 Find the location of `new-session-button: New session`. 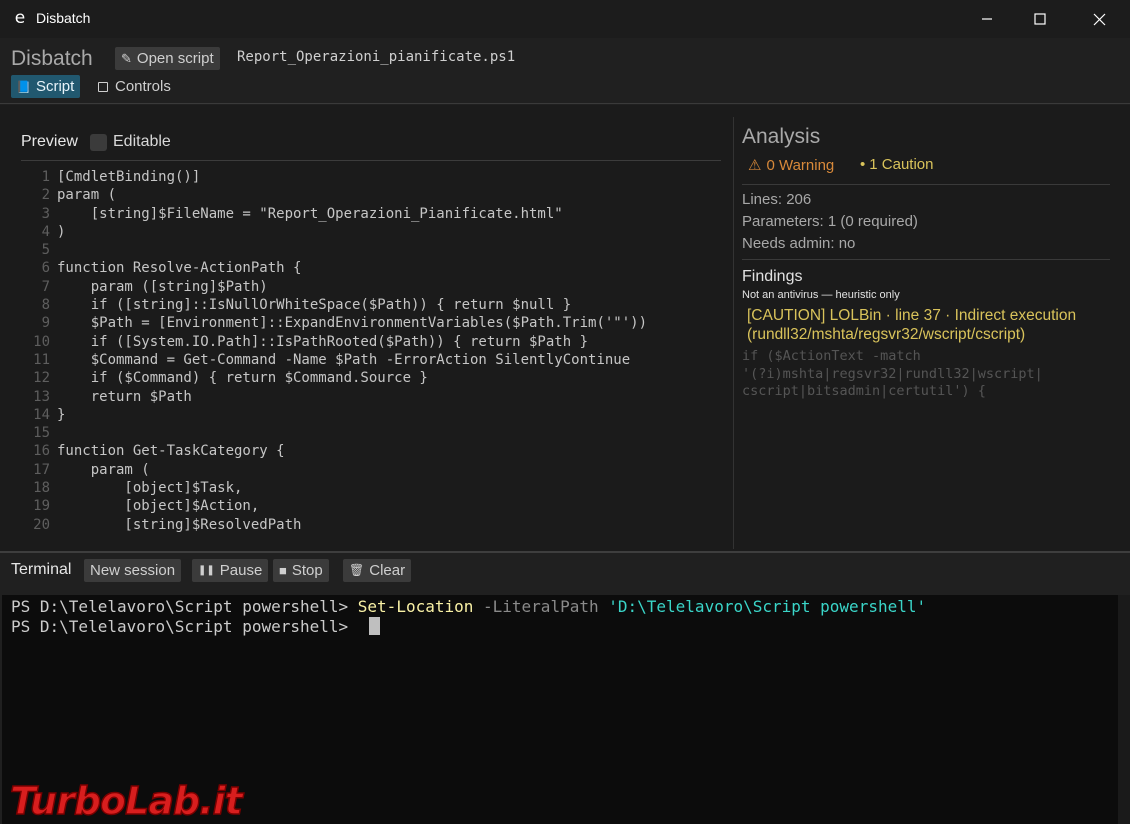

new-session-button: New session is located at coordinates (133, 570).